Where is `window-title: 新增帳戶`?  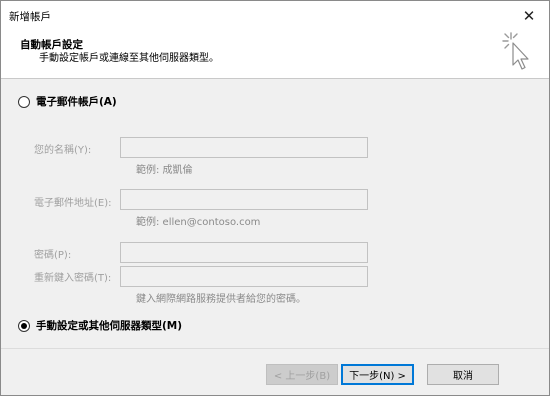 window-title: 新增帳戶 is located at coordinates (30, 17).